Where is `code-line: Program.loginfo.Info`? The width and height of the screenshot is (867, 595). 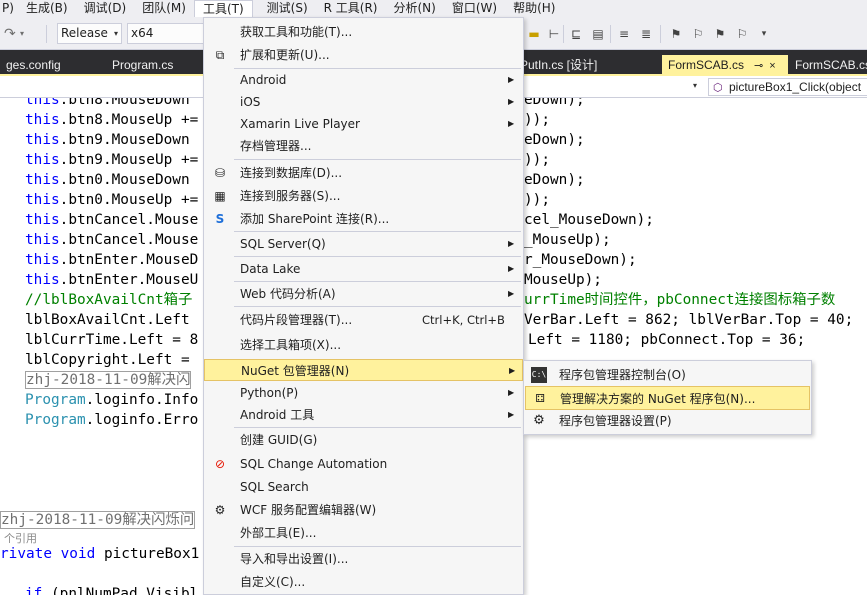 code-line: Program.loginfo.Info is located at coordinates (112, 400).